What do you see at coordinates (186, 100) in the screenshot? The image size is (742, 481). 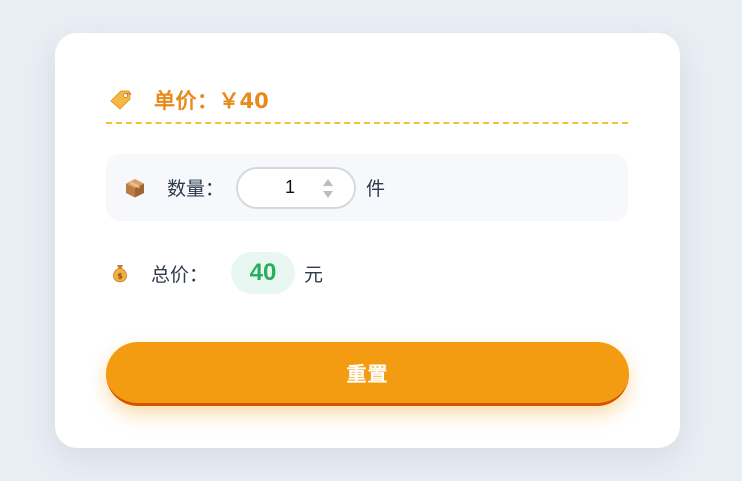 I see `unit-price-label: 单价：` at bounding box center [186, 100].